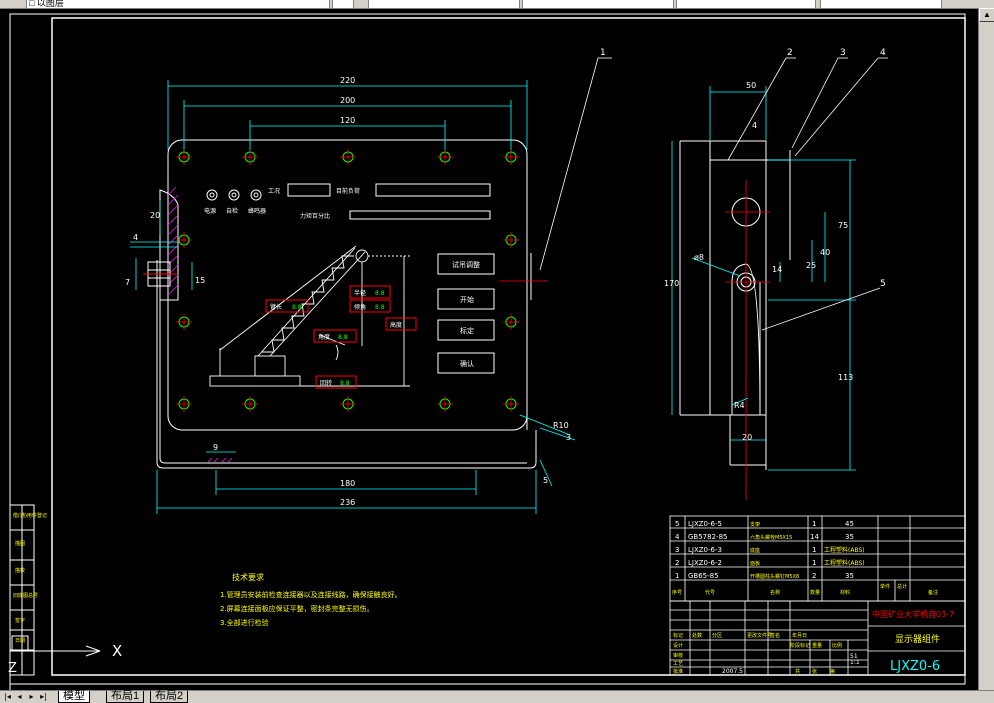 The height and width of the screenshot is (703, 994). I want to click on bom-name: 开槽圆柱头螺钉M5X8, so click(774, 576).